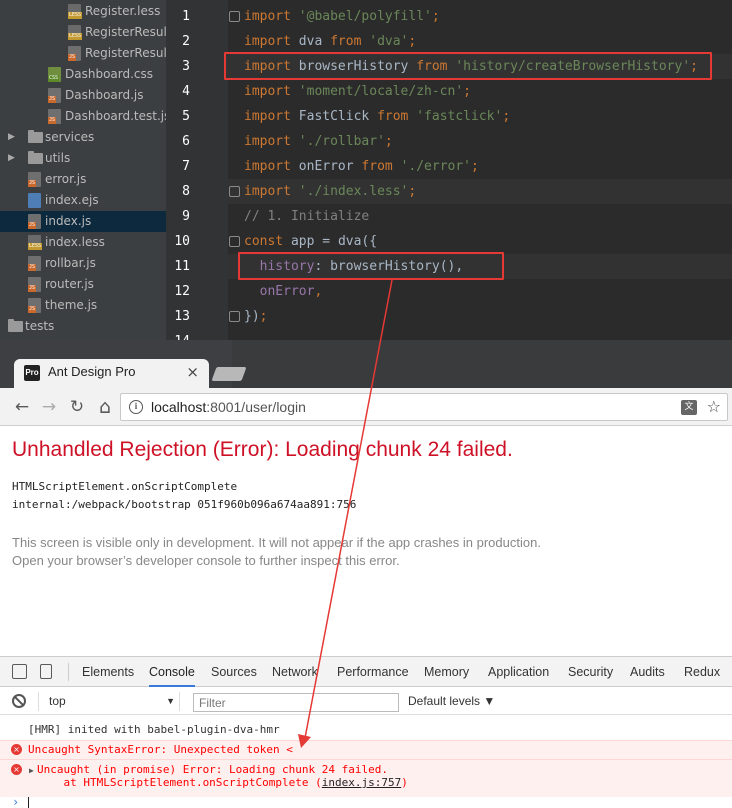 The height and width of the screenshot is (808, 732). I want to click on tab-title: Ant Design Pro, so click(92, 371).